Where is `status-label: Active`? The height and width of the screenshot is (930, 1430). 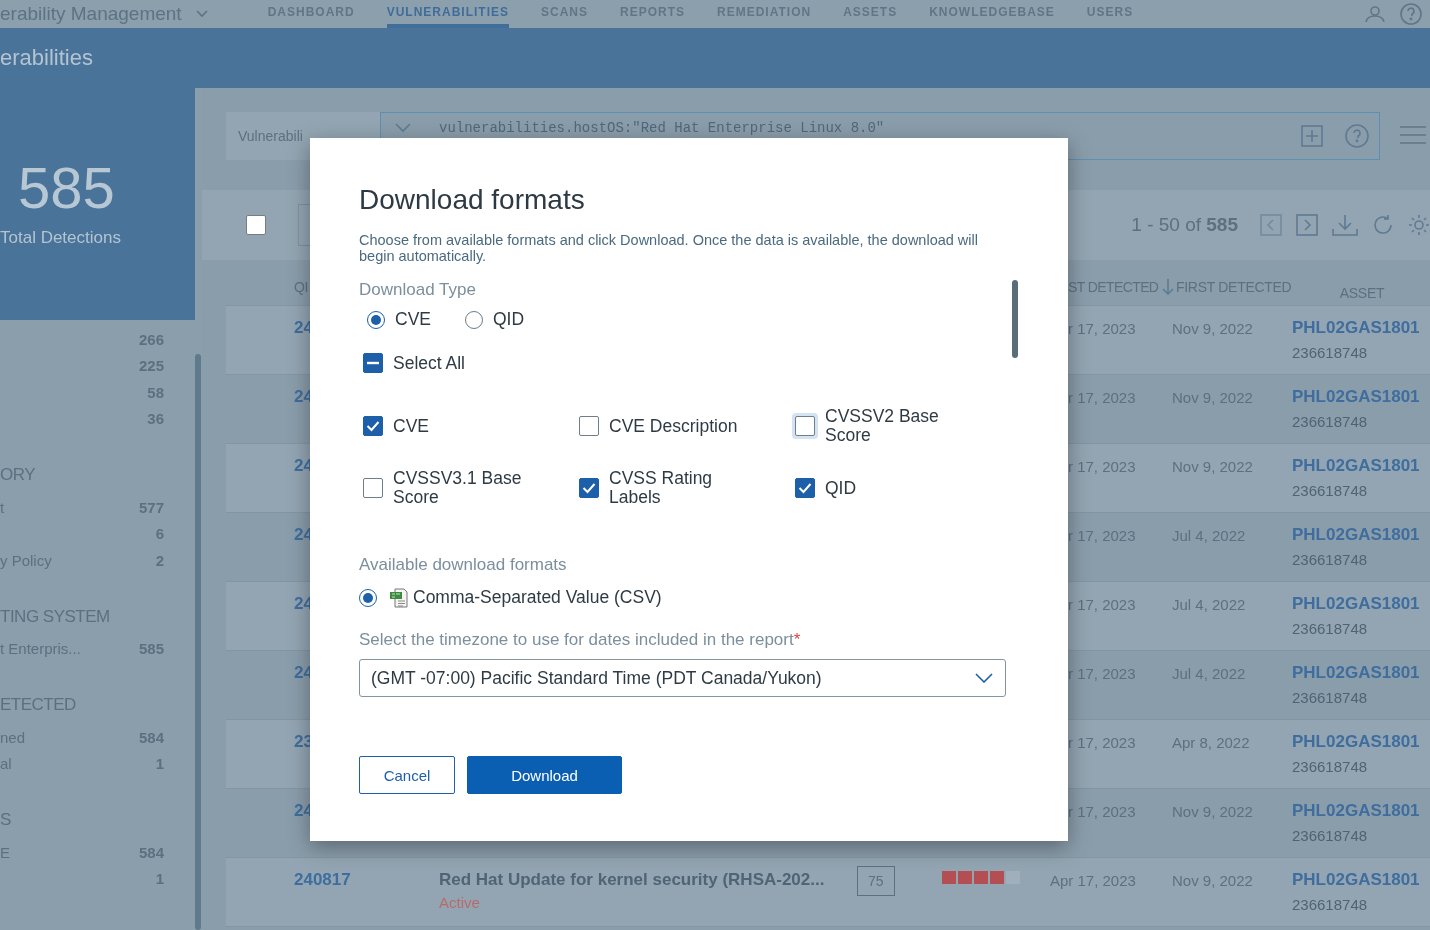
status-label: Active is located at coordinates (460, 902).